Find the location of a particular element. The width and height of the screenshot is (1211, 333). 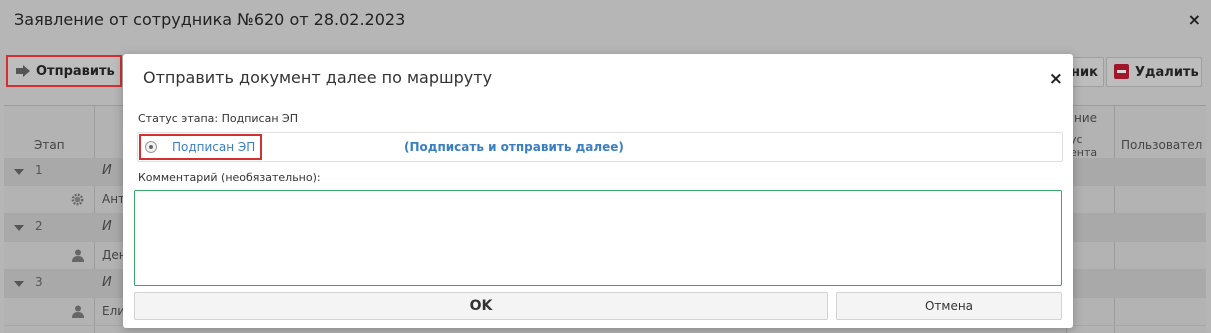

header-user-partial: Пользовател is located at coordinates (1162, 145).